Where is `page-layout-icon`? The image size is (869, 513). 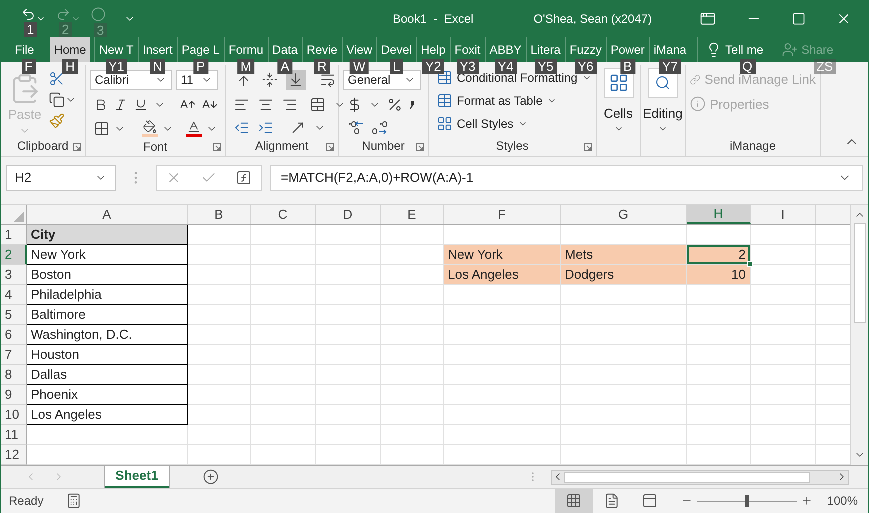 page-layout-icon is located at coordinates (612, 501).